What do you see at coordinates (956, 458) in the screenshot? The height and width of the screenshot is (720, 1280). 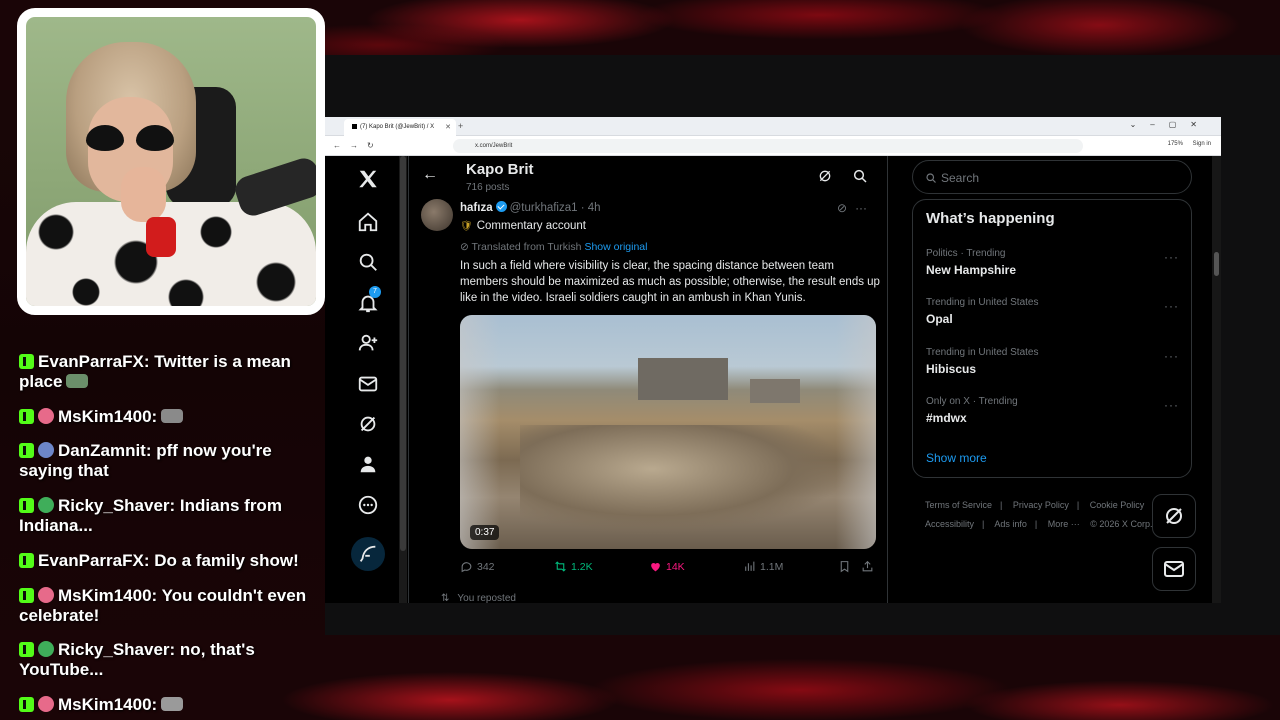 I see `show-more-link: Show more` at bounding box center [956, 458].